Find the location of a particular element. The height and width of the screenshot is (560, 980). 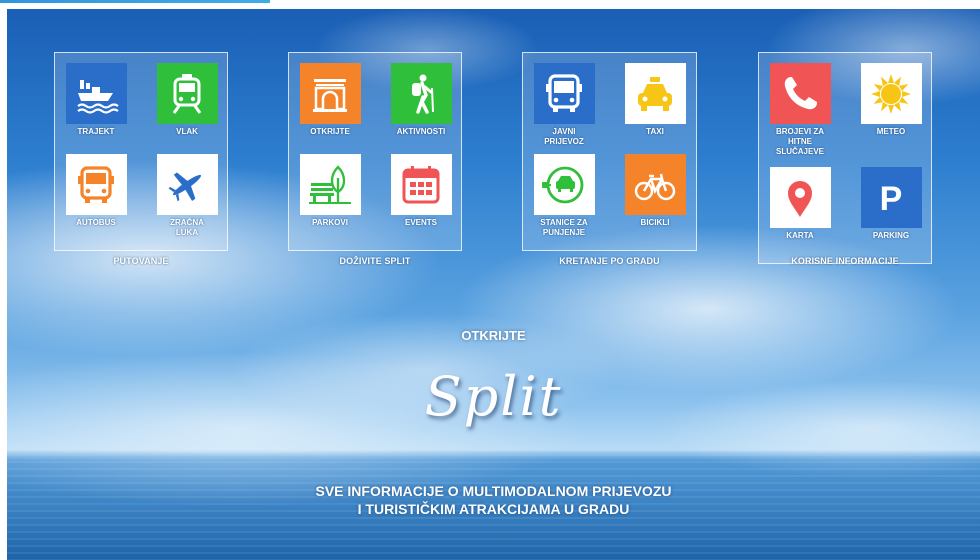

hero-title: Split is located at coordinates (493, 396).